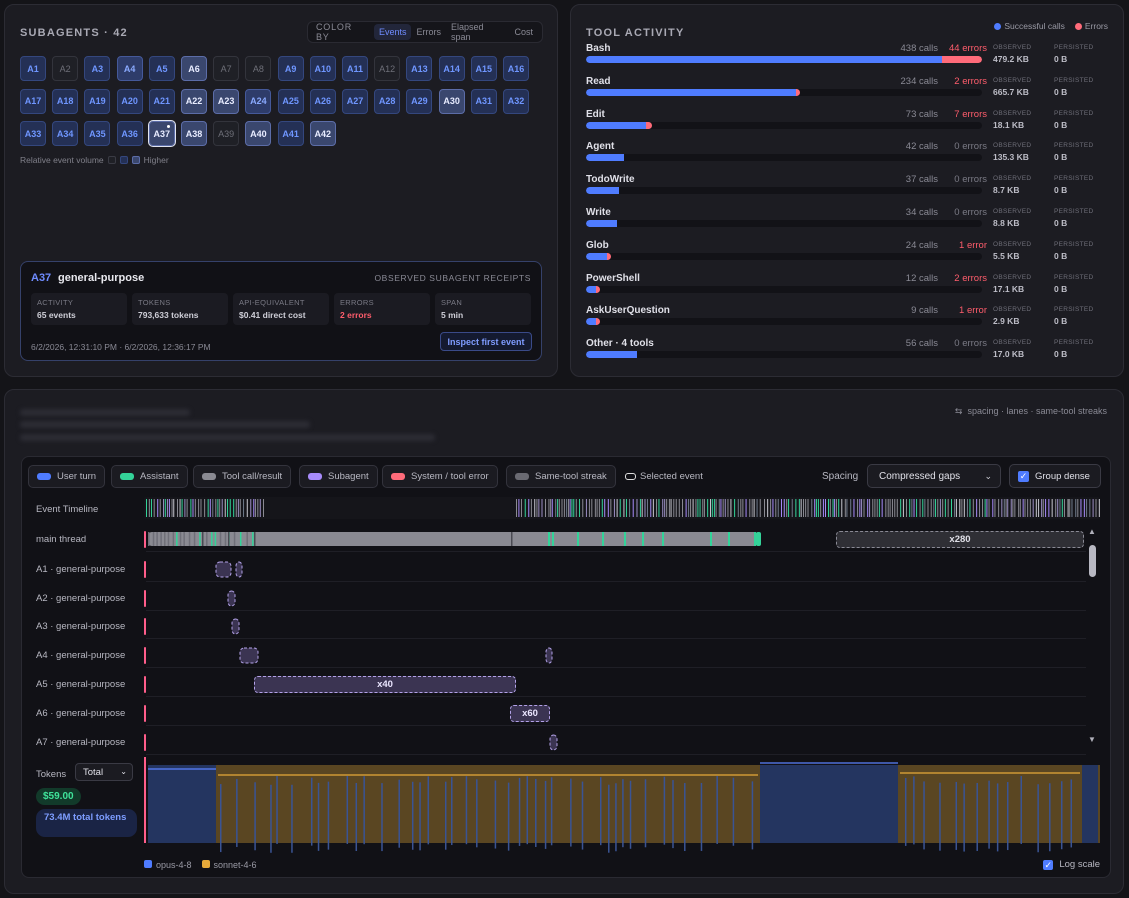  What do you see at coordinates (81, 713) in the screenshot?
I see `lane-label: A6 · general-purpose` at bounding box center [81, 713].